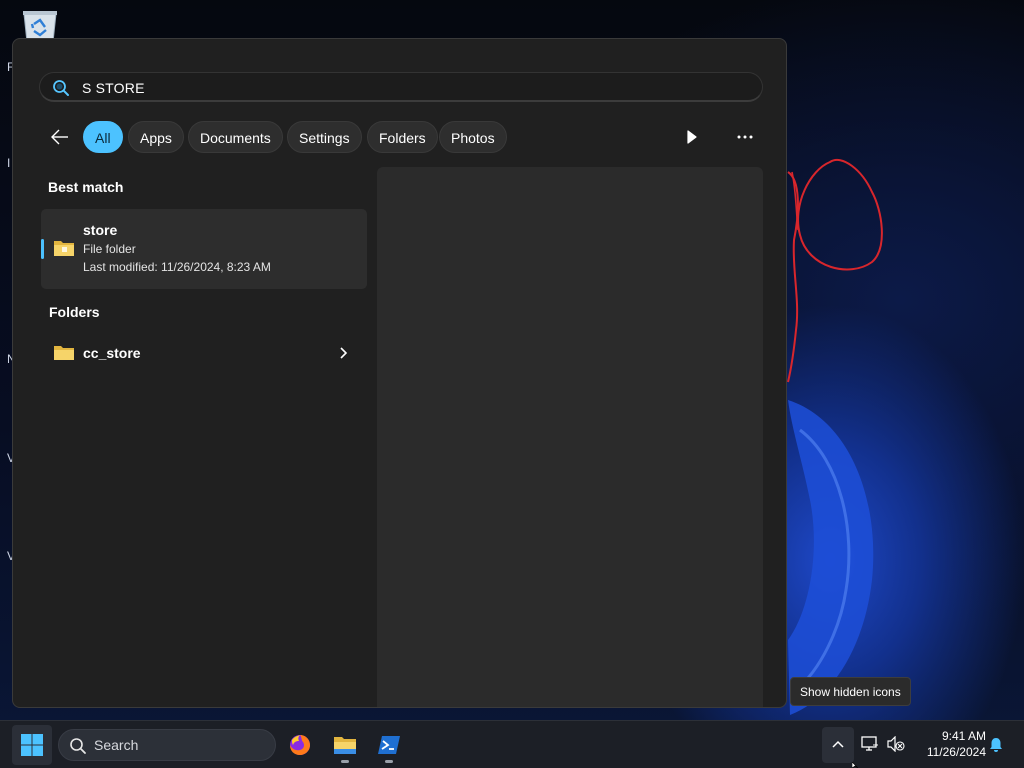  Describe the element at coordinates (100, 230) in the screenshot. I see `result-name: store` at that location.